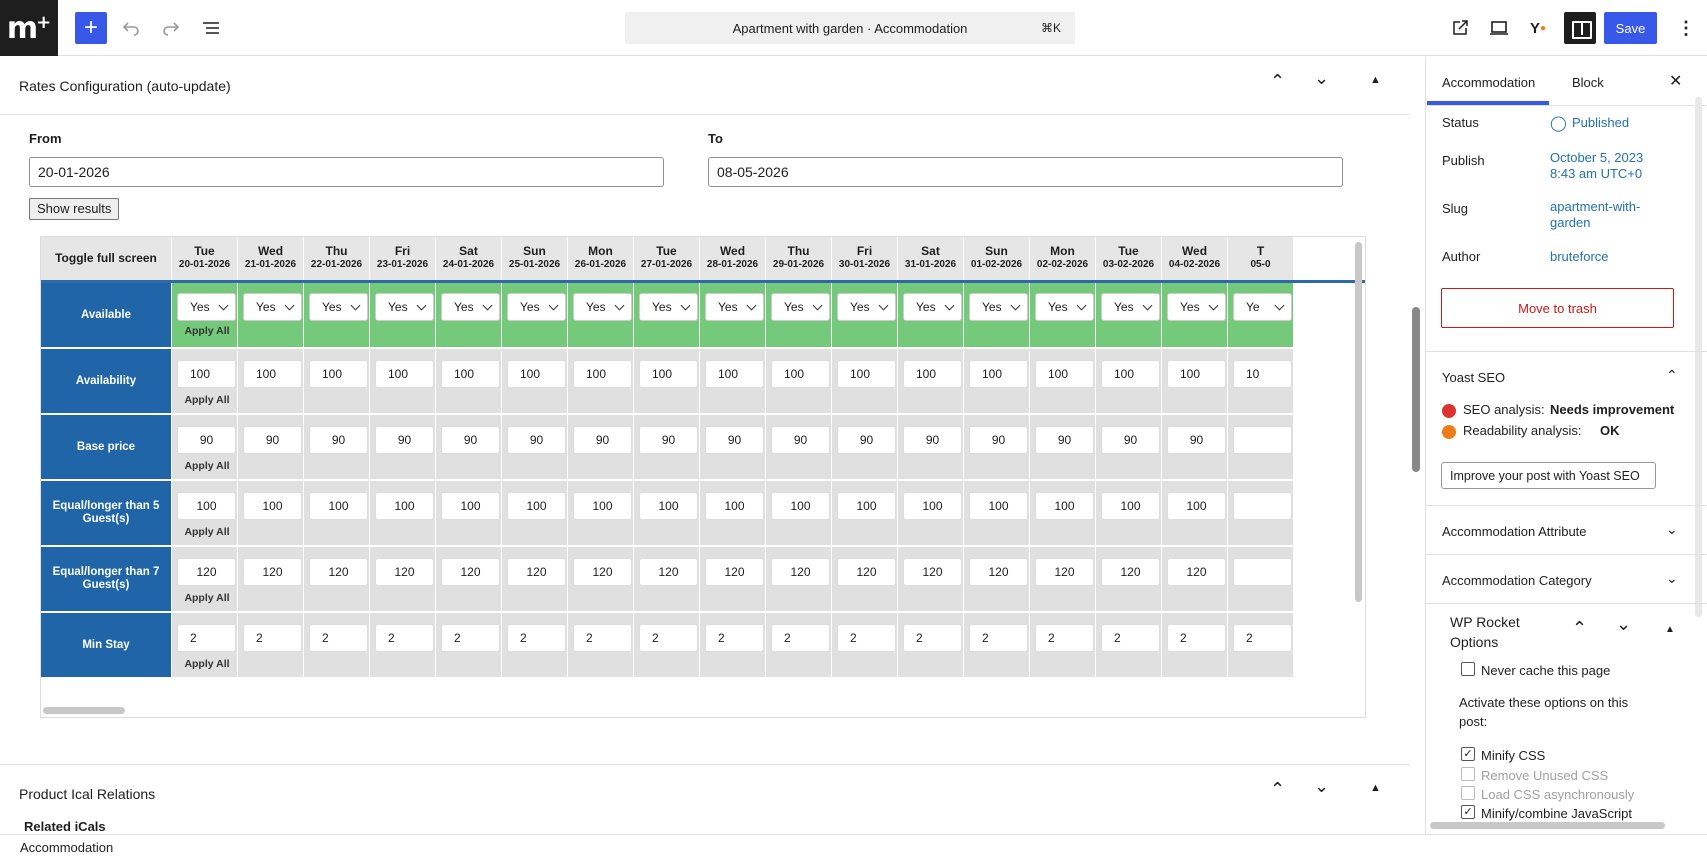 Image resolution: width=1707 pixels, height=858 pixels. What do you see at coordinates (1595, 206) in the screenshot?
I see `slug-value-line1: apartment-with-` at bounding box center [1595, 206].